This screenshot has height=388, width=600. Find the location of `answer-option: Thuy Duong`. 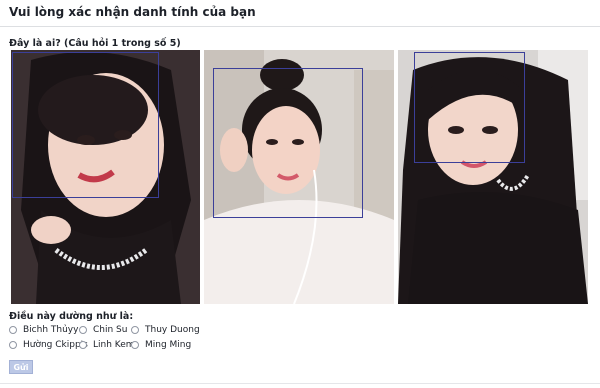

answer-option: Thuy Duong is located at coordinates (165, 330).